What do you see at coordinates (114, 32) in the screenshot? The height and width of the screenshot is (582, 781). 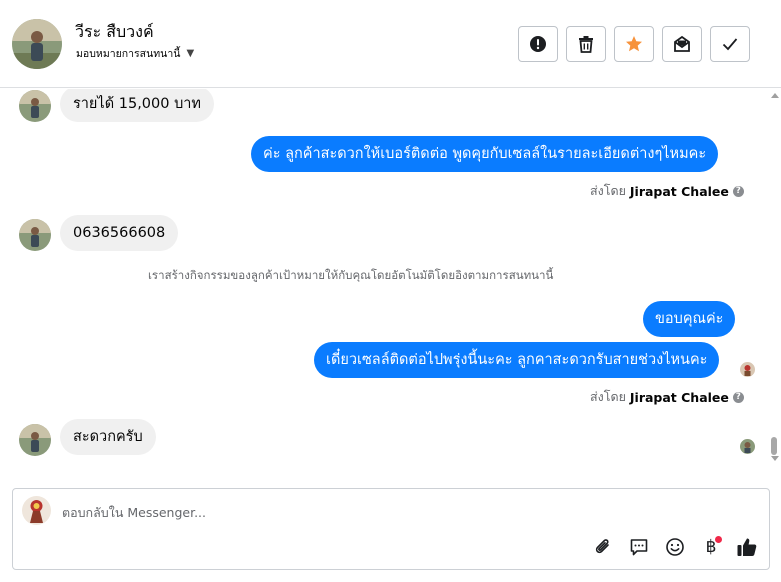 I see `contact-name: วีระ สืบวงค์` at bounding box center [114, 32].